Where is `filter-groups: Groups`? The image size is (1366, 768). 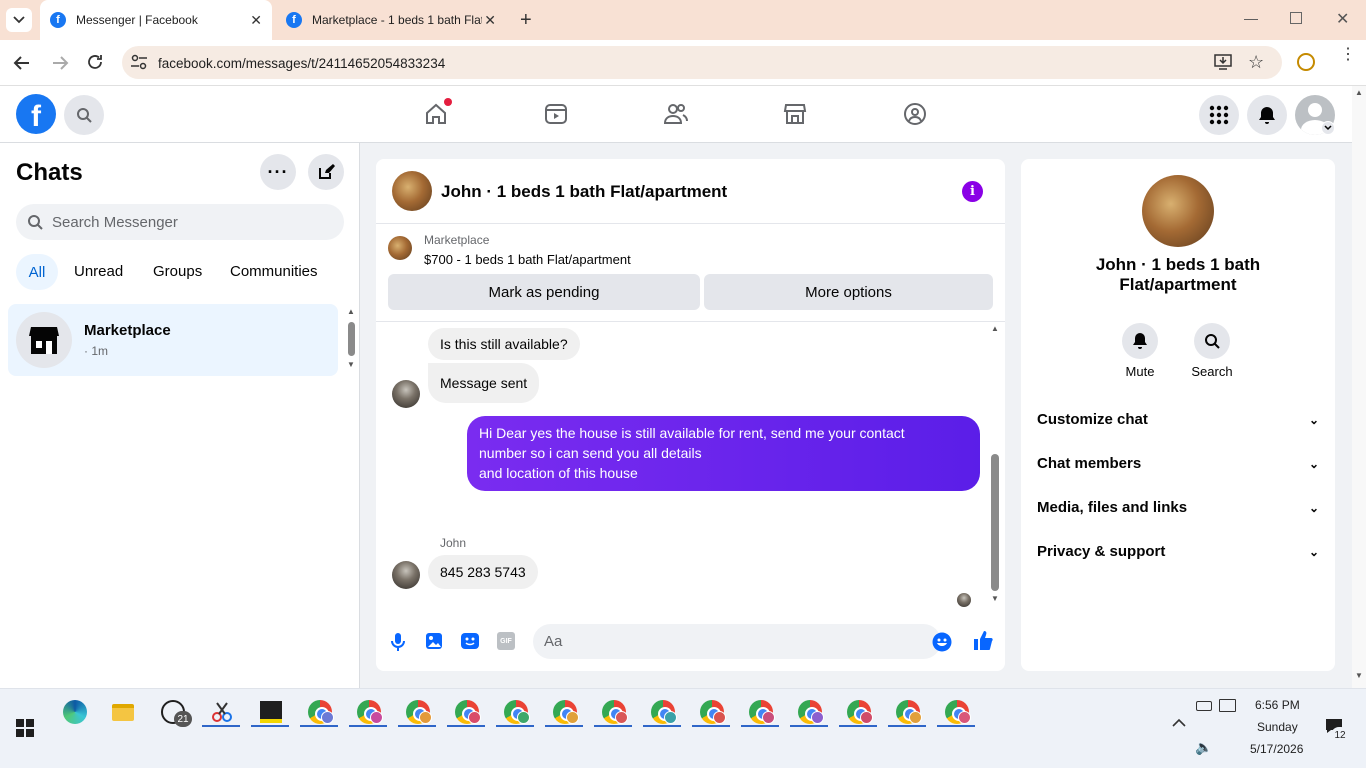
filter-groups: Groups is located at coordinates (177, 271).